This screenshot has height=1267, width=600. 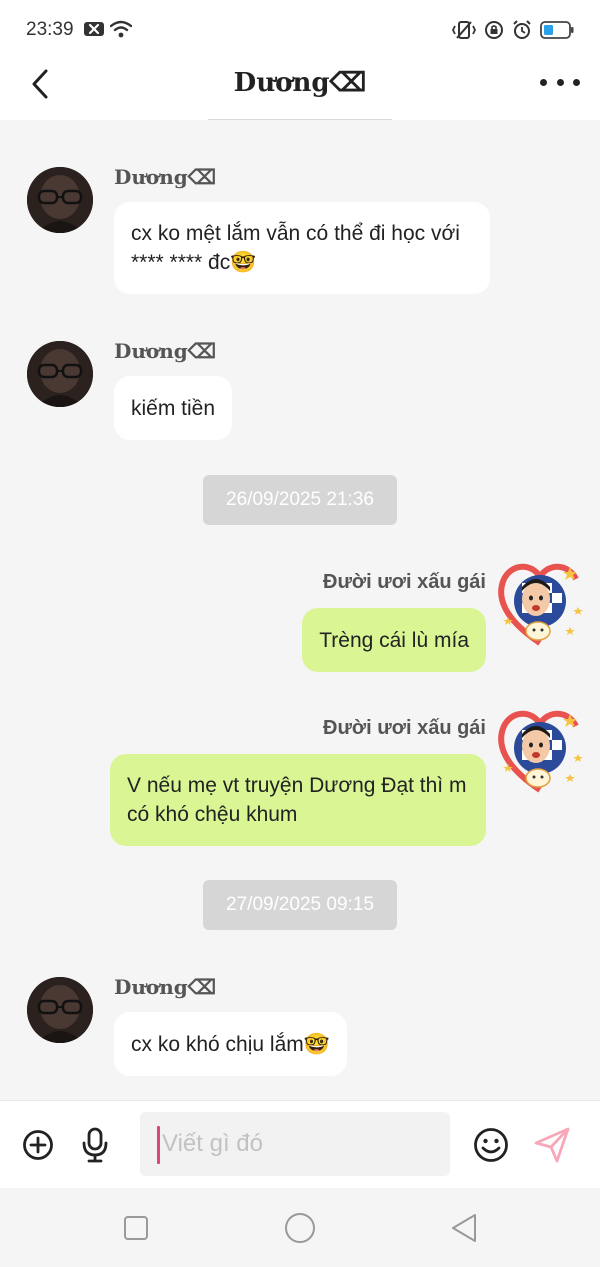 I want to click on system-nav-bar, so click(x=300, y=1227).